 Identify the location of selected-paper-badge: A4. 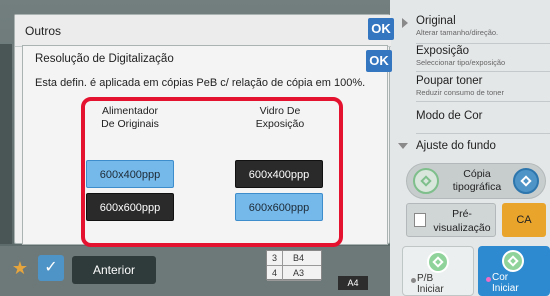
(353, 283).